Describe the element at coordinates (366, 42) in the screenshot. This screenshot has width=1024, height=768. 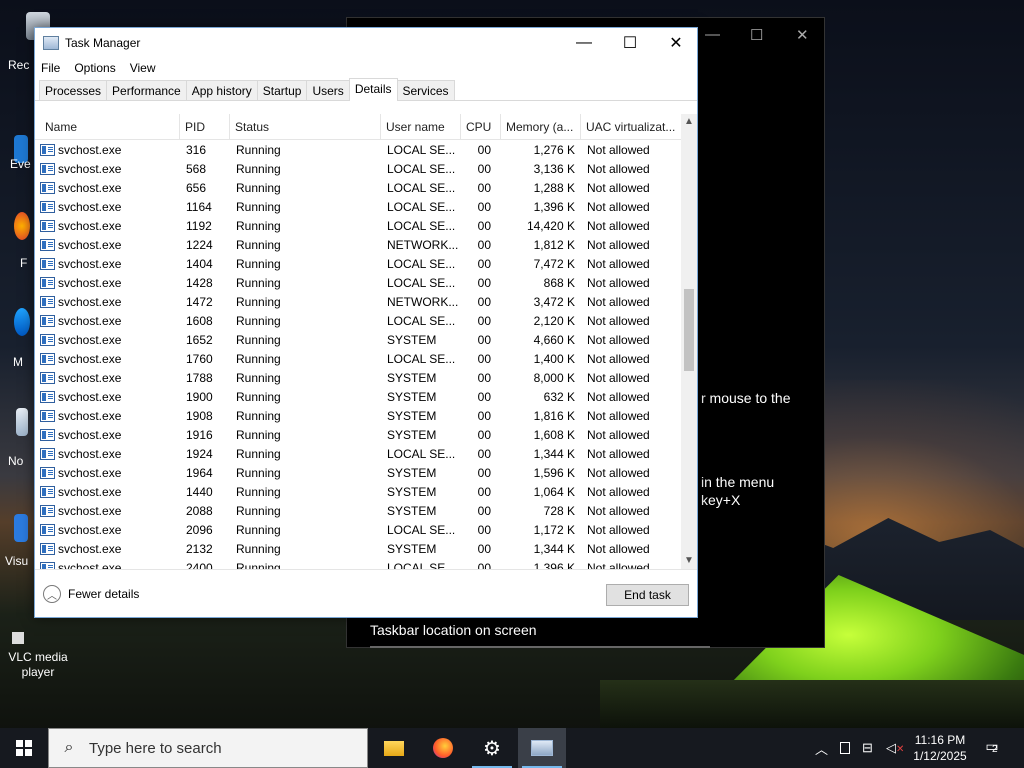
I see `title-bar: Task Manager — ☐ ✕` at that location.